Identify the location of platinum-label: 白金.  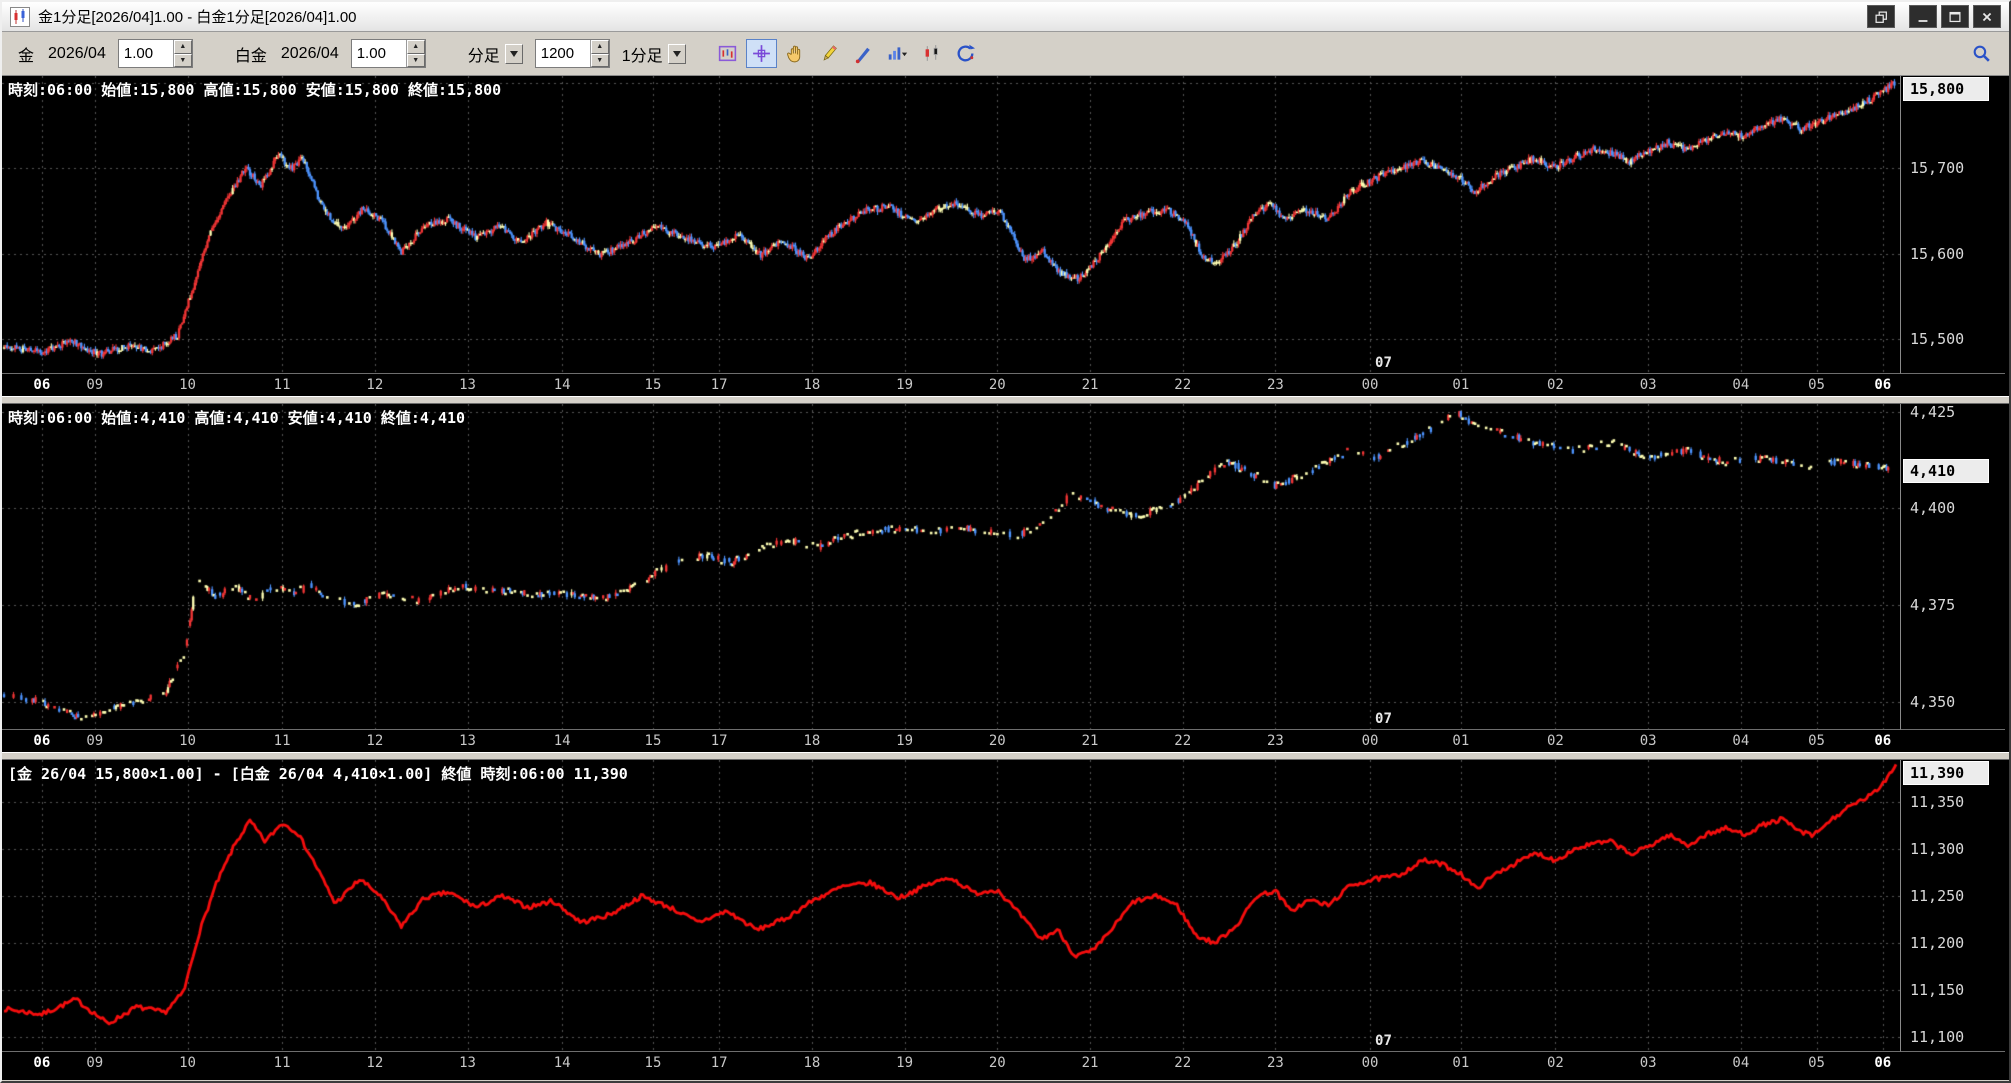
(250, 56).